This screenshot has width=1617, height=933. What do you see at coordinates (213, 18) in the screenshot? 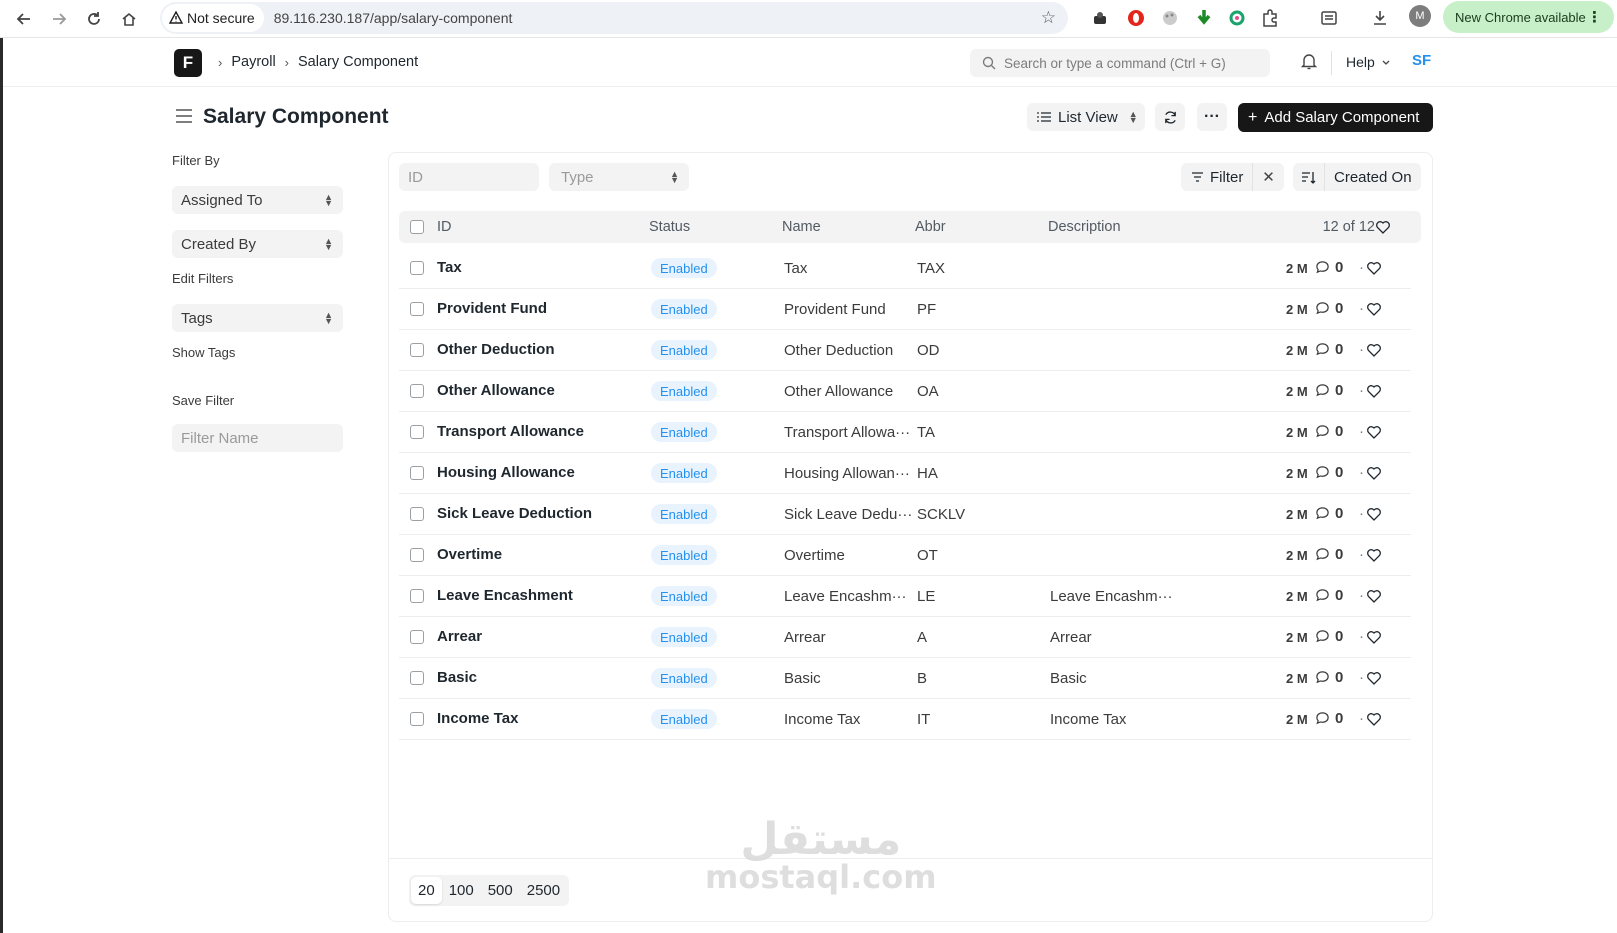
I see `security-chip: Not secure` at bounding box center [213, 18].